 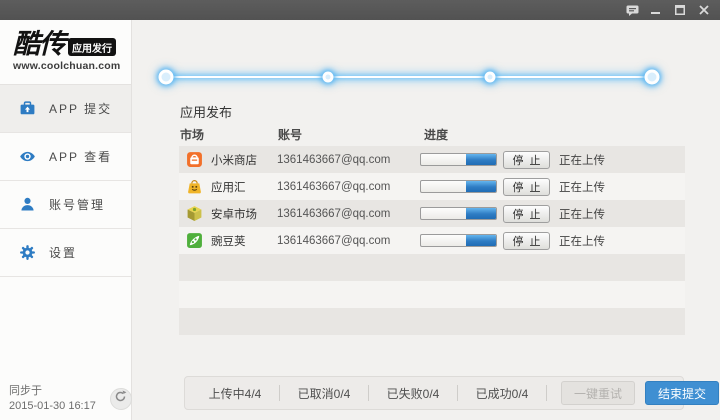 I want to click on appchina-icon, so click(x=194, y=186).